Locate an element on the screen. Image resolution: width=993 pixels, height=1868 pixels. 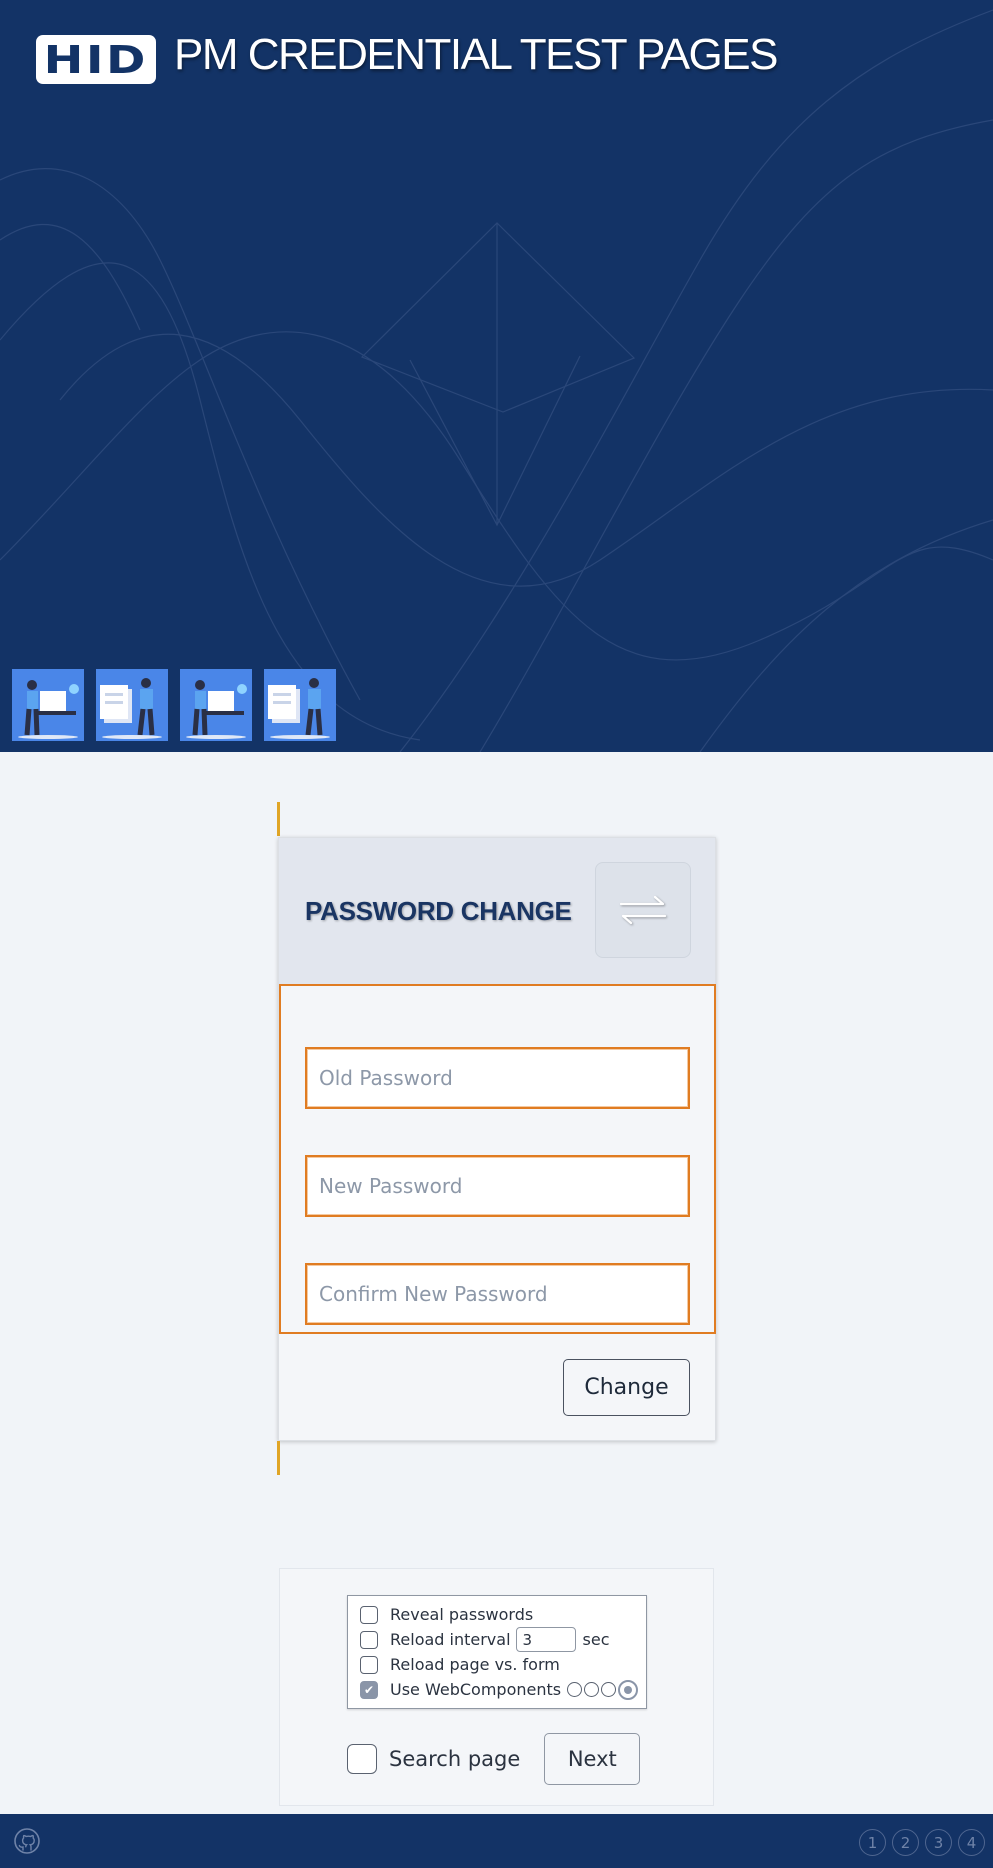
confirm-password-field is located at coordinates (497, 1294).